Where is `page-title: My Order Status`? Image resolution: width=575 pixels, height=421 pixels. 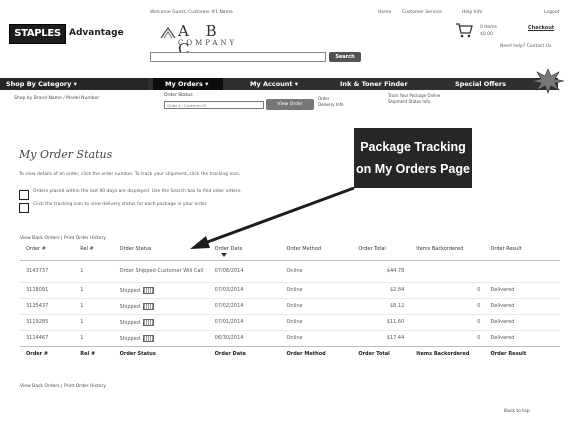 page-title: My Order Status is located at coordinates (66, 154).